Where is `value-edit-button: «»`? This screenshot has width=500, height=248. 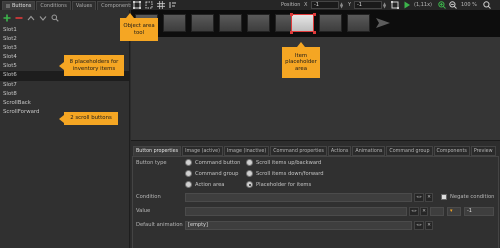 value-edit-button: «» is located at coordinates (414, 211).